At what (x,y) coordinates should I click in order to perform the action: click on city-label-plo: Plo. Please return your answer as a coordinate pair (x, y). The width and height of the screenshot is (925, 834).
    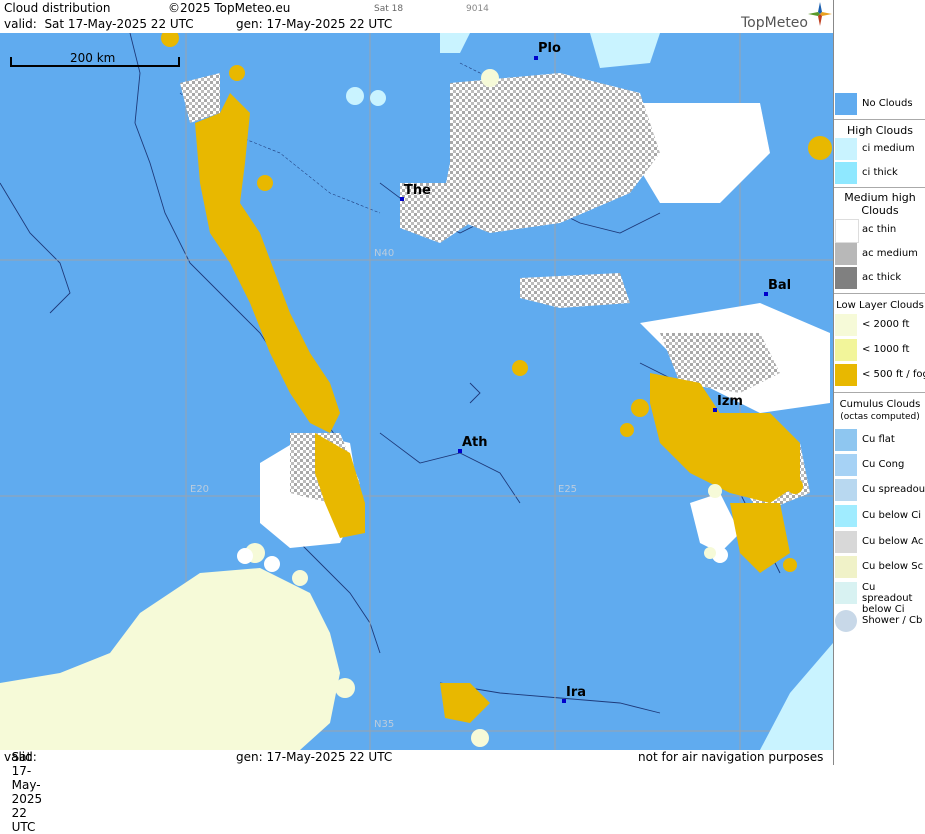
    Looking at the image, I should click on (549, 48).